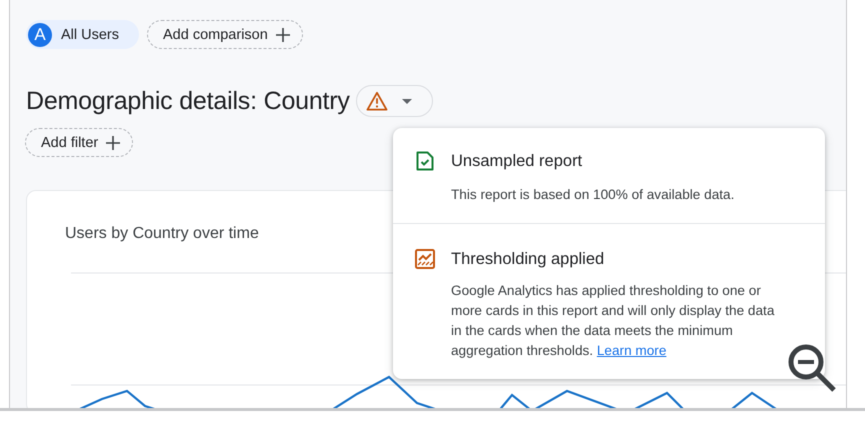  Describe the element at coordinates (593, 195) in the screenshot. I see `section-description: This report is based on 100% of available data.` at that location.